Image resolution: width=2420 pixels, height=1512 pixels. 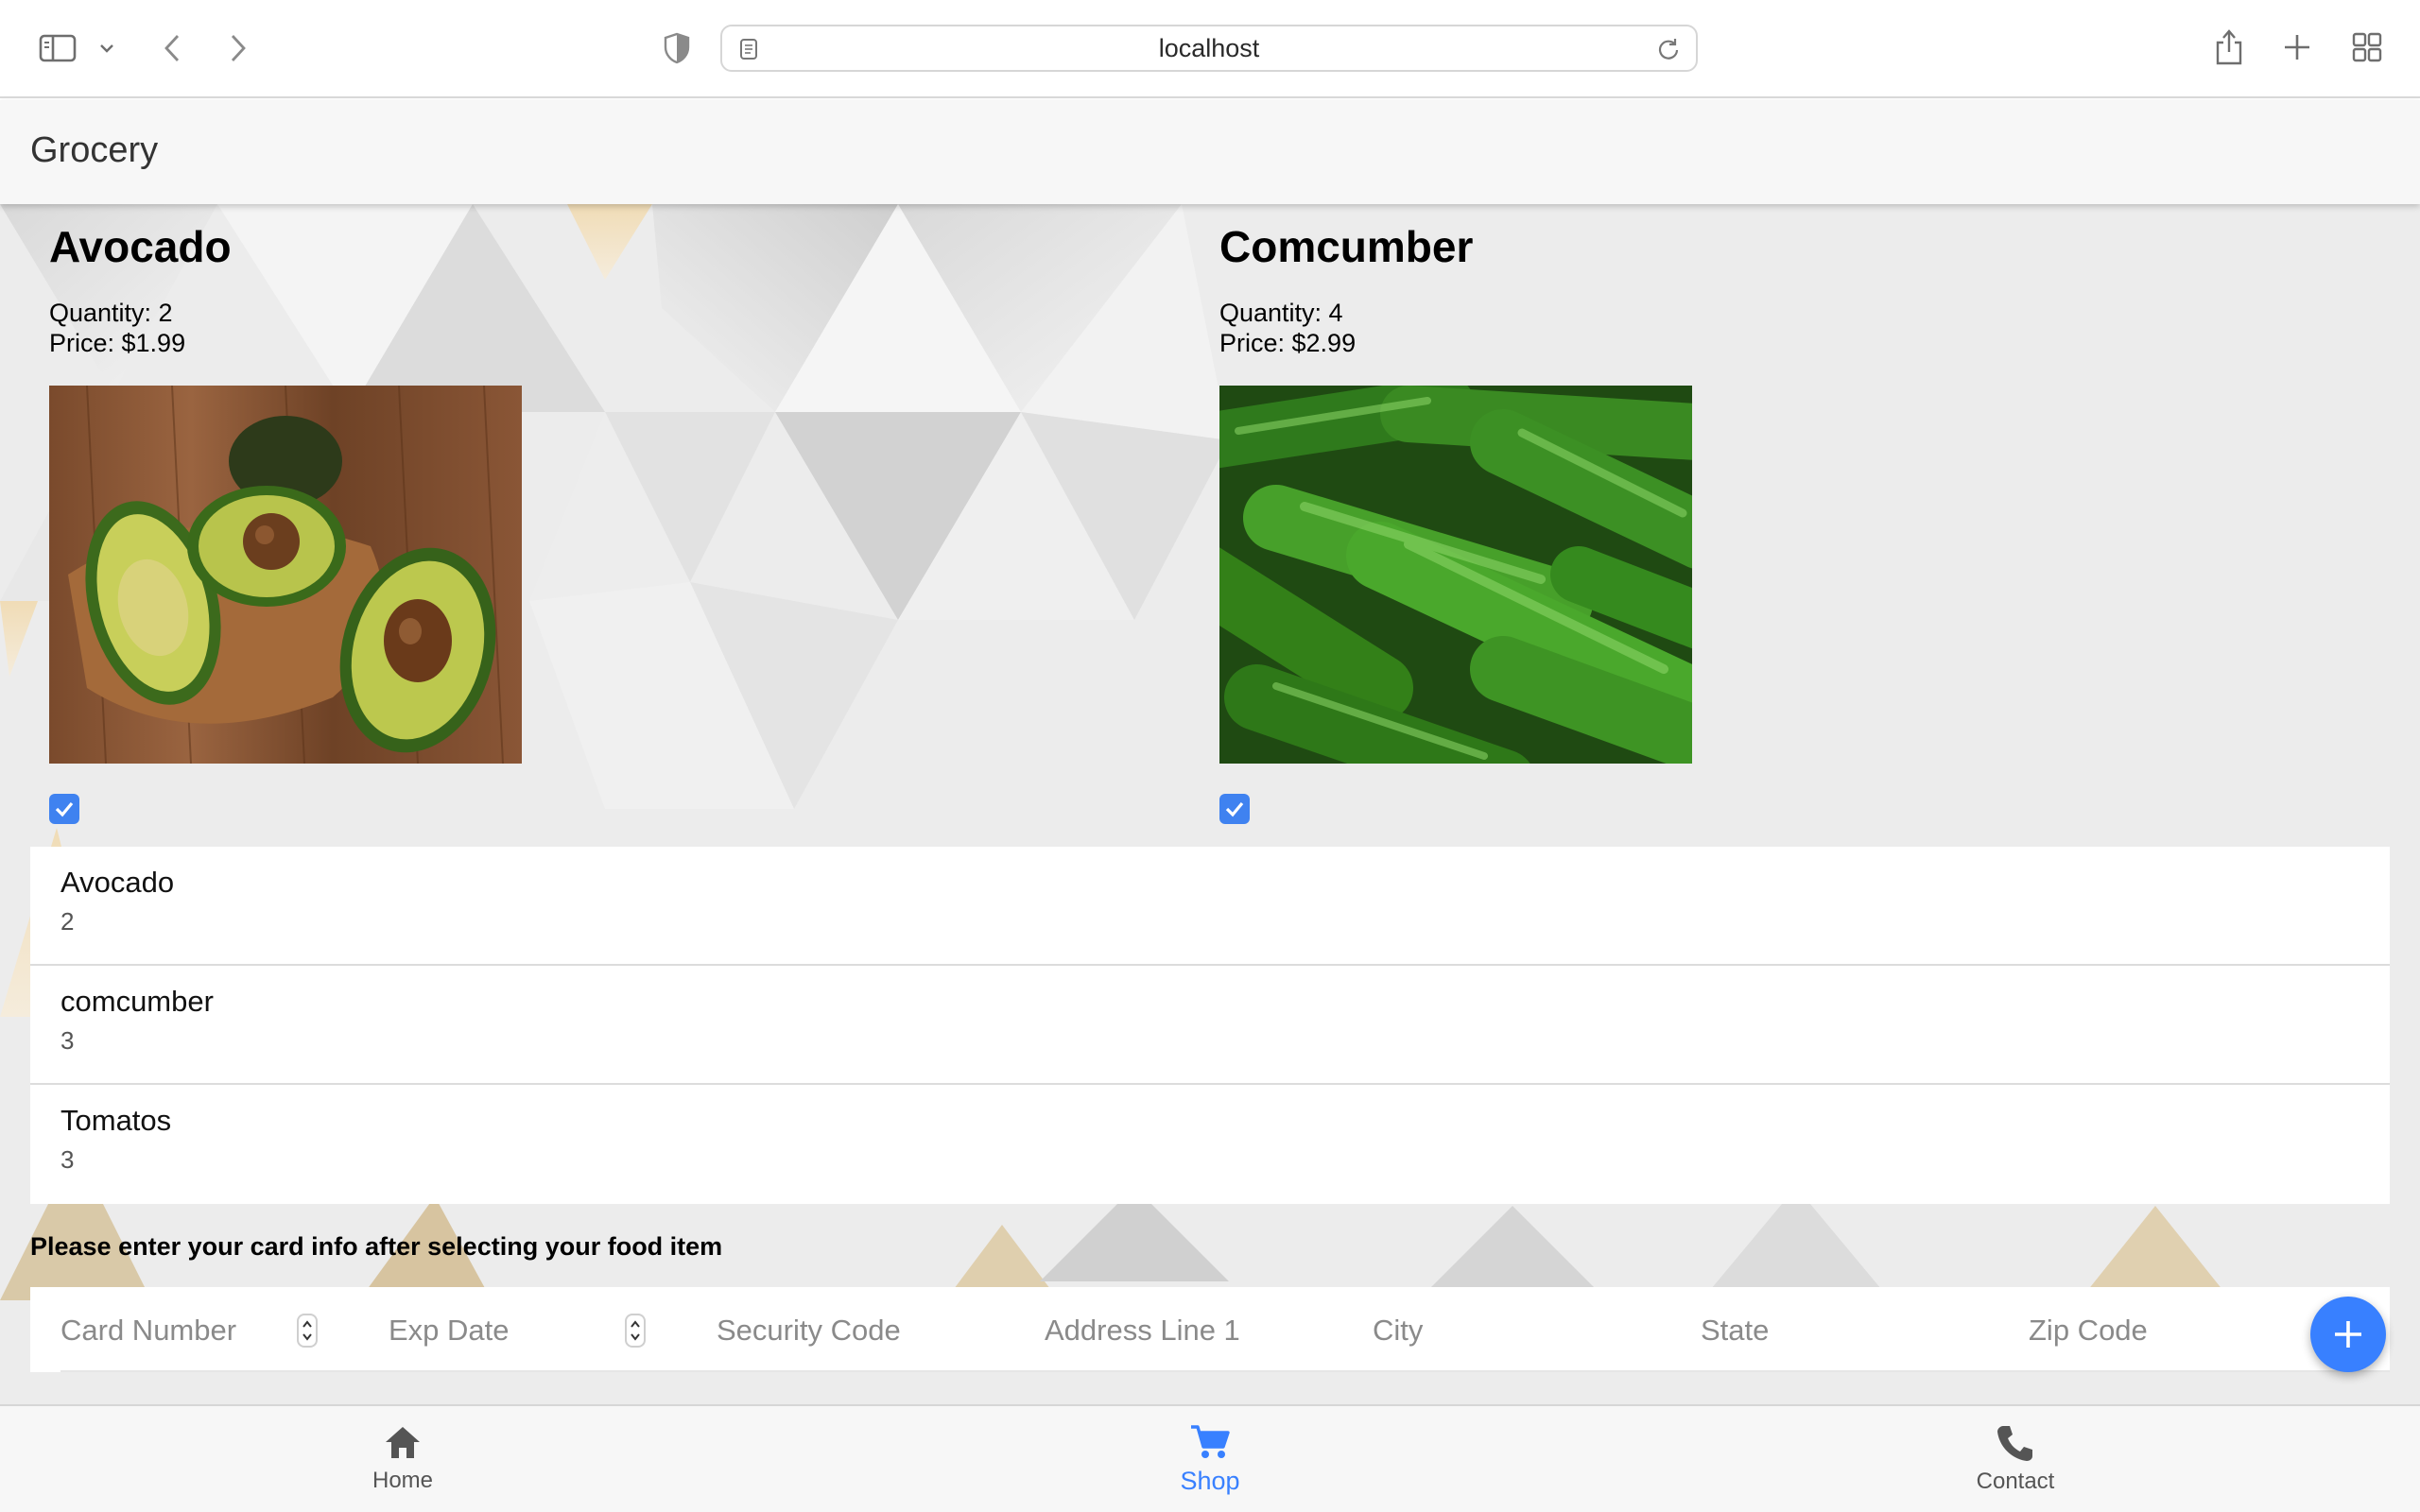 I want to click on add-button, so click(x=2348, y=1334).